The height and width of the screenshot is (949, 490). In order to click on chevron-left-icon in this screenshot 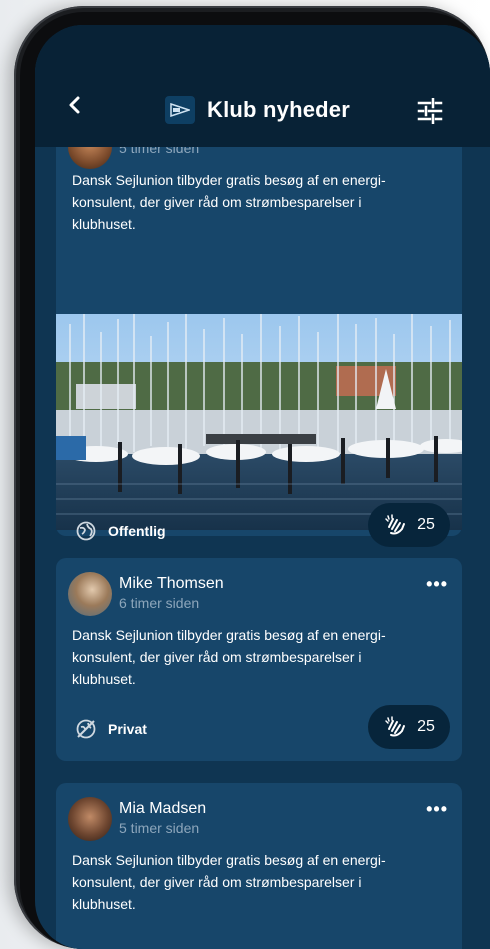, I will do `click(74, 105)`.